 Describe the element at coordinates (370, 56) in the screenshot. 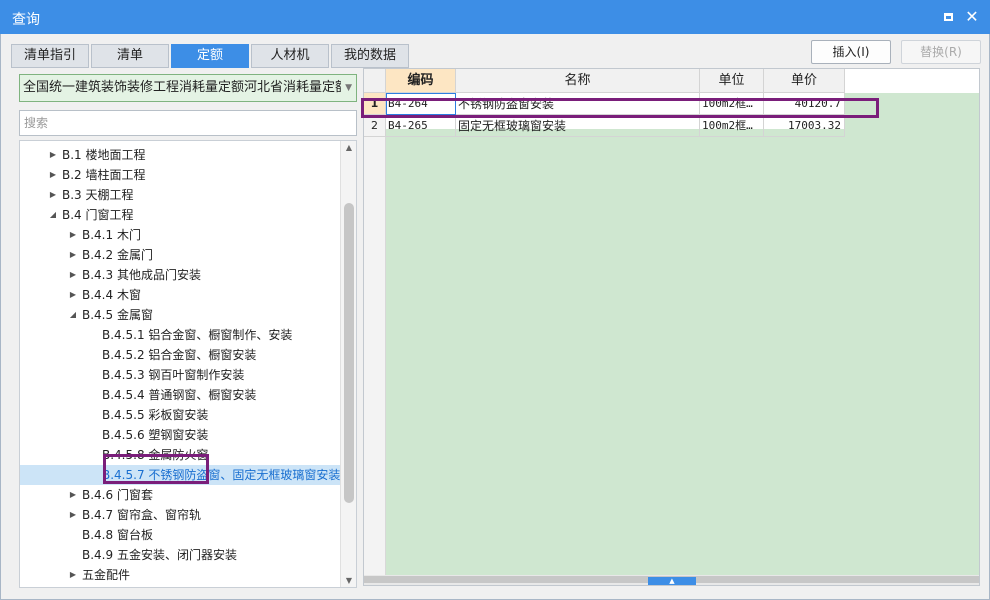

I see `tab-my-data: 我的数据` at that location.